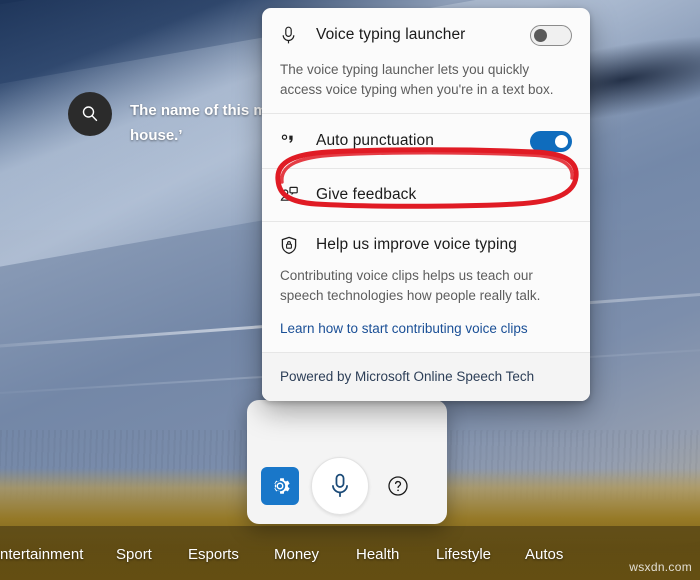 This screenshot has width=700, height=580. What do you see at coordinates (416, 244) in the screenshot?
I see `row-label-help-us-improve: Help us improve voice typing` at bounding box center [416, 244].